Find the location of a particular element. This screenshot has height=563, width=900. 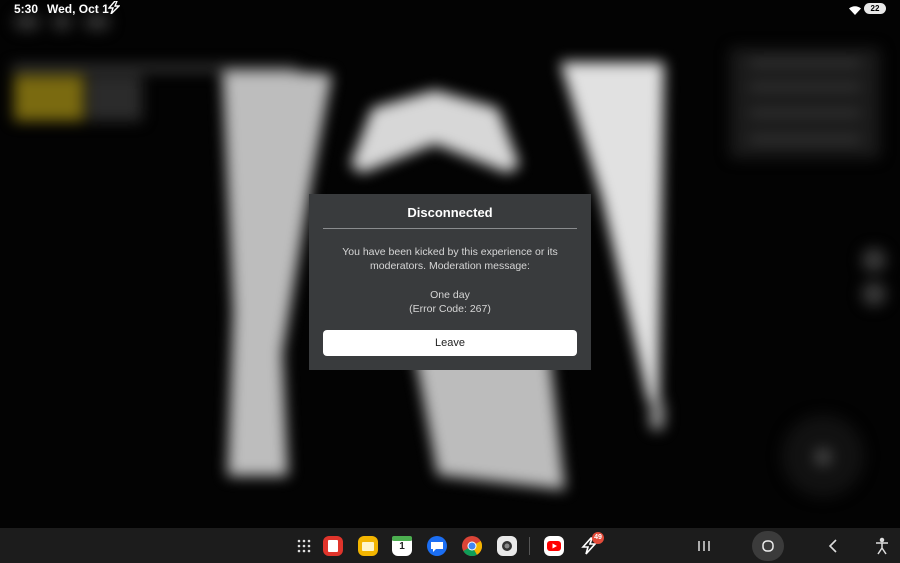

taskbar: 1 49 is located at coordinates (450, 545).